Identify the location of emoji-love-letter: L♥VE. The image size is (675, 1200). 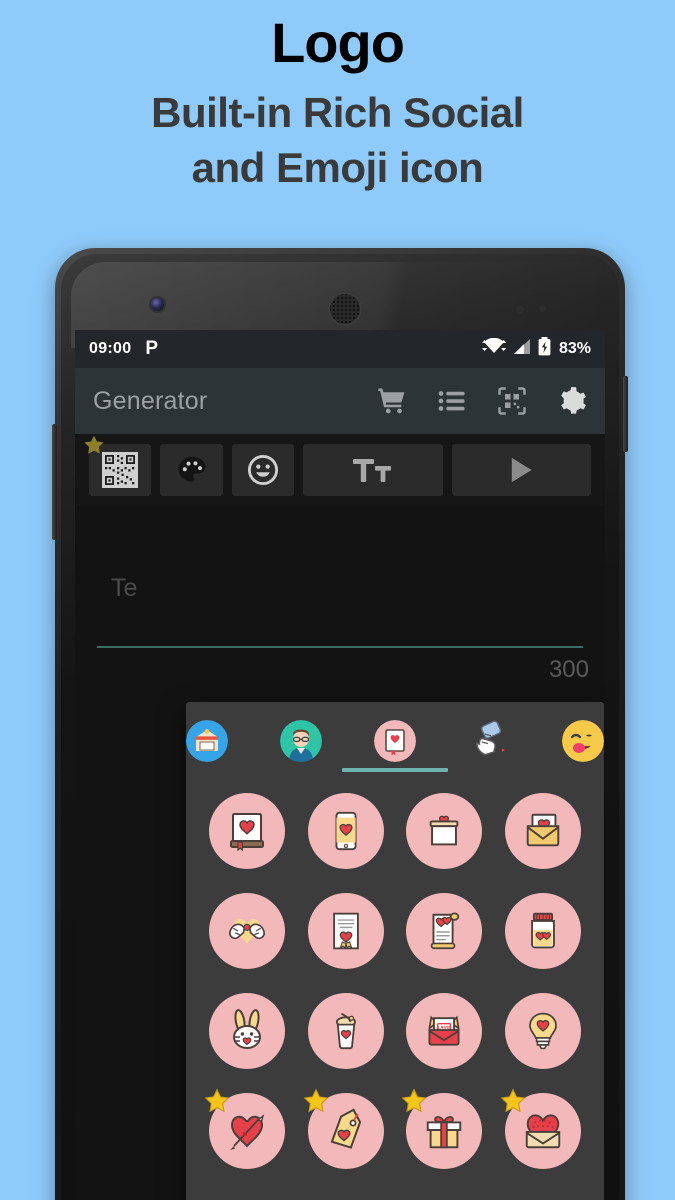
(444, 1031).